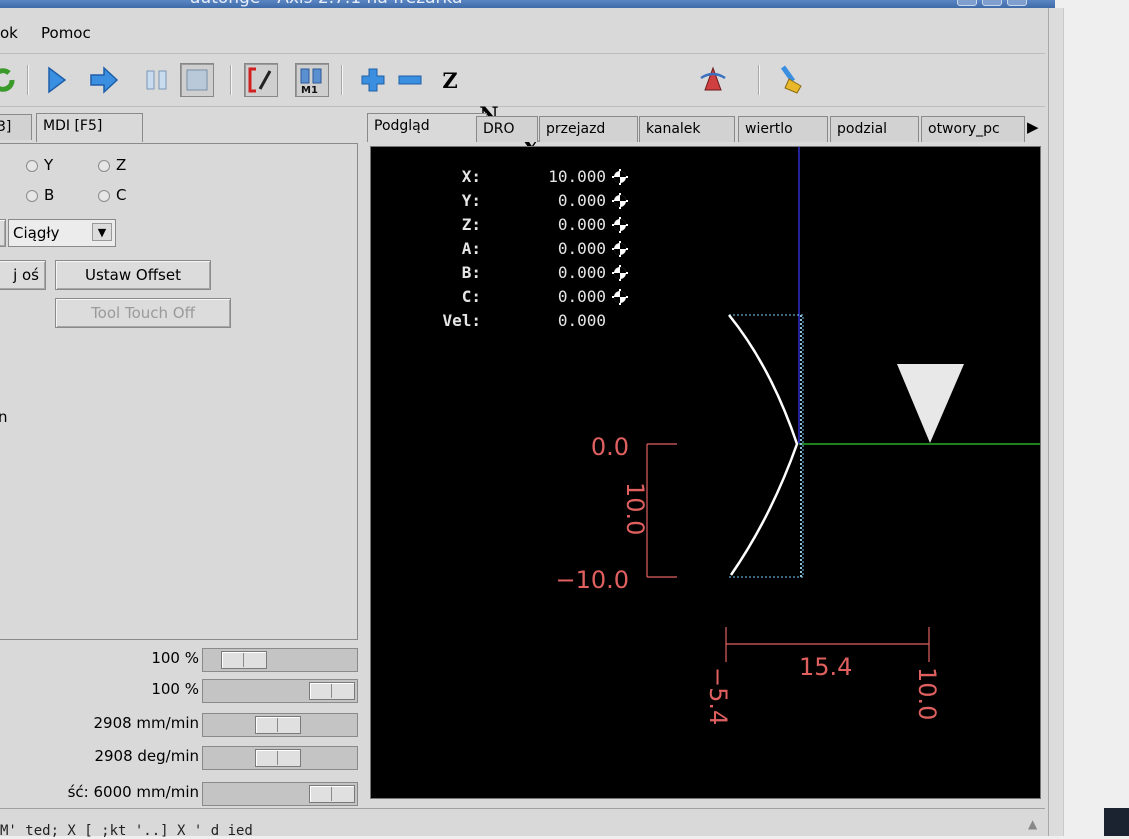  I want to click on jog-minus-button, so click(3, 233).